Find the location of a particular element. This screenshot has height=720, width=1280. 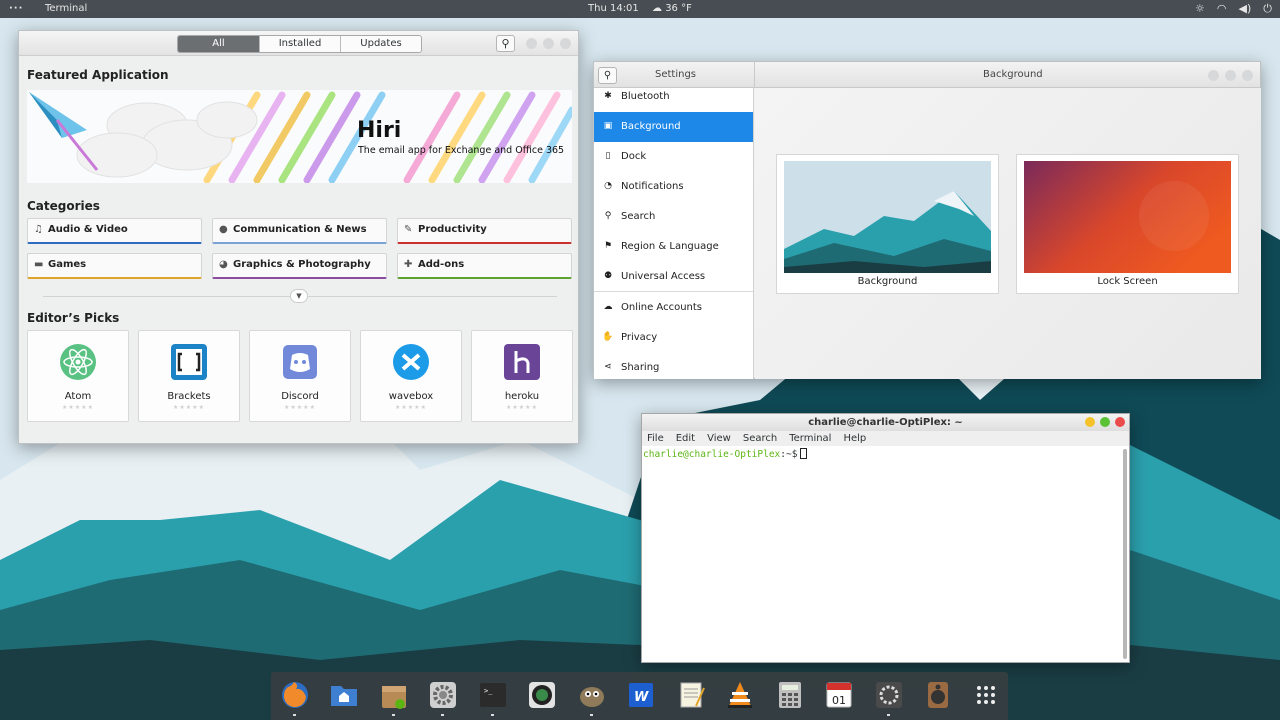

category-communication-news: ● Communication & News is located at coordinates (299, 231).